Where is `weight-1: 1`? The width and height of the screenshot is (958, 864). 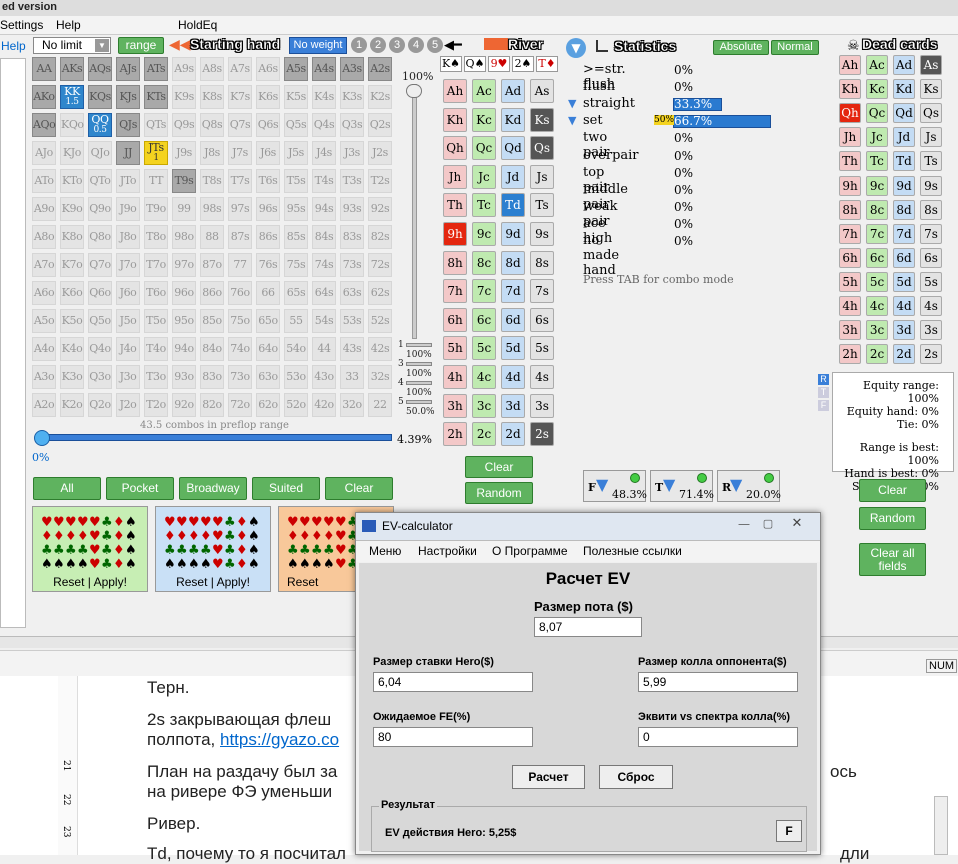 weight-1: 1 is located at coordinates (359, 45).